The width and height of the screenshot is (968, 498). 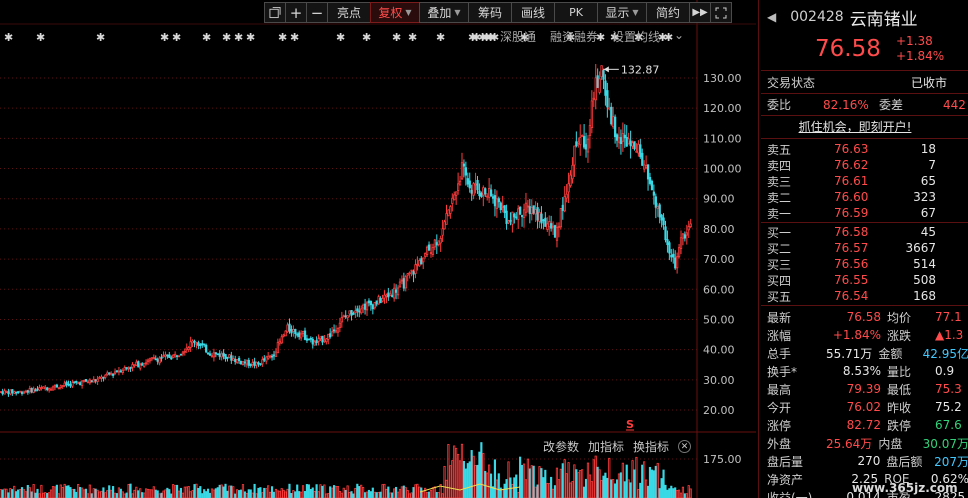 I want to click on chevron-down-icon: ⌄, so click(x=679, y=36).